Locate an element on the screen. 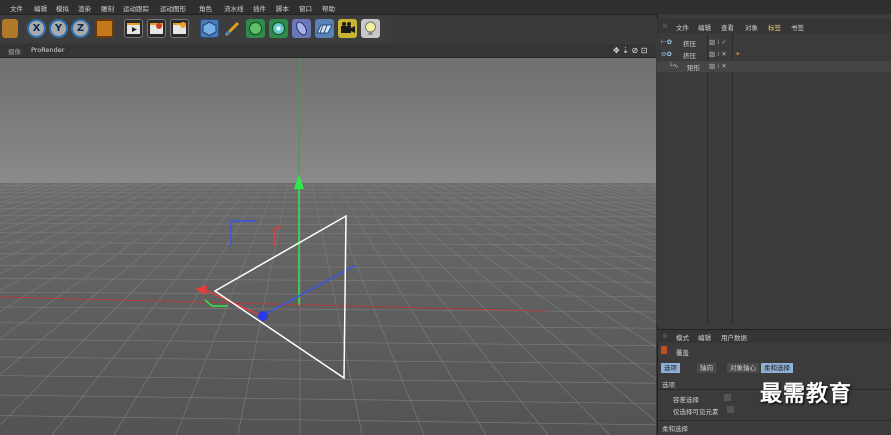 The width and height of the screenshot is (891, 435). menu-sculpt: 雕刻 is located at coordinates (107, 8).